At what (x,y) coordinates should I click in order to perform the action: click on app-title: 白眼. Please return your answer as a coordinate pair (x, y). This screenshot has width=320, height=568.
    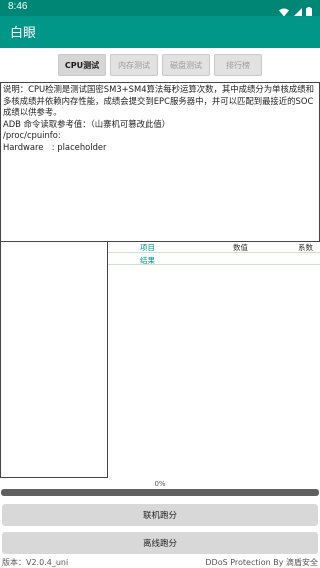
    Looking at the image, I should click on (23, 33).